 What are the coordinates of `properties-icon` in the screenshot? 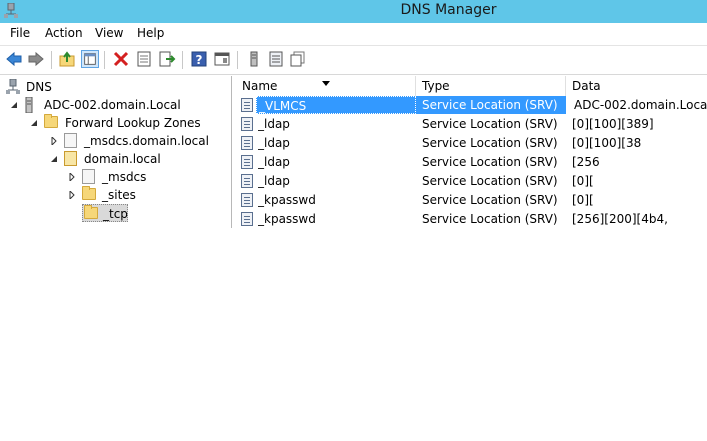 It's located at (144, 59).